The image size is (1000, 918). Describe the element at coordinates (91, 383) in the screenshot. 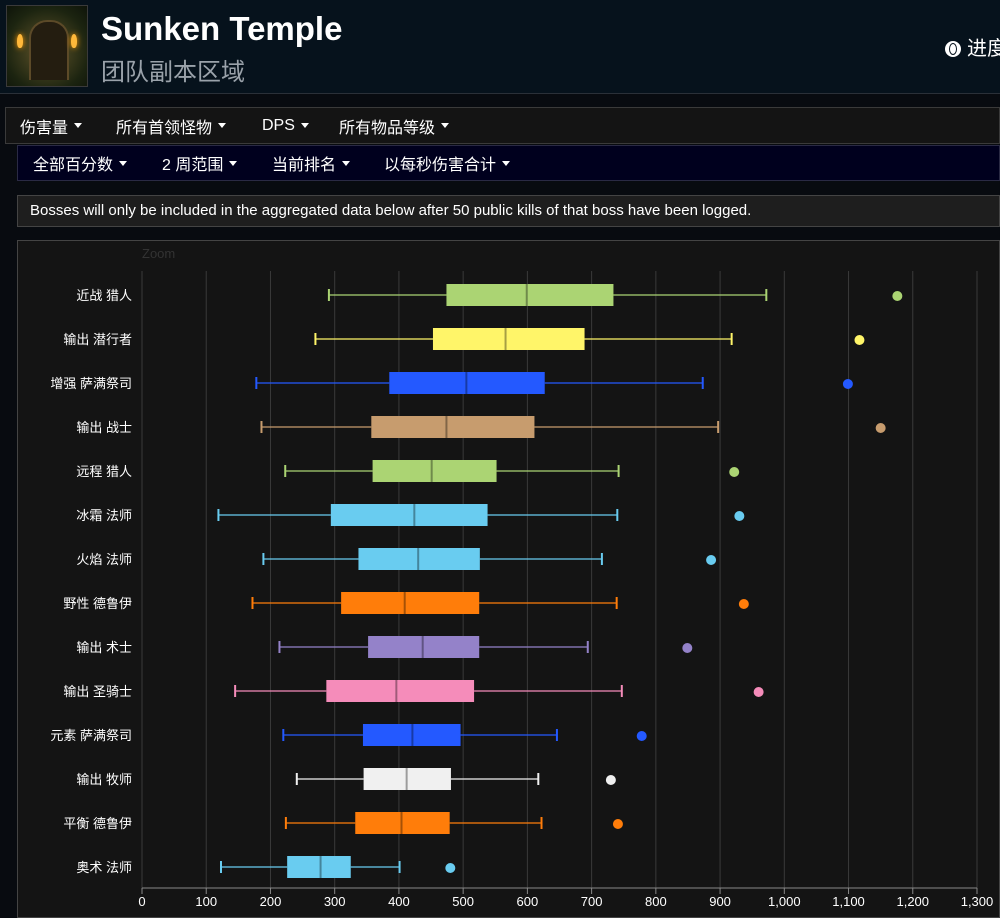

I see `category-label: 增强 萨满祭司` at that location.